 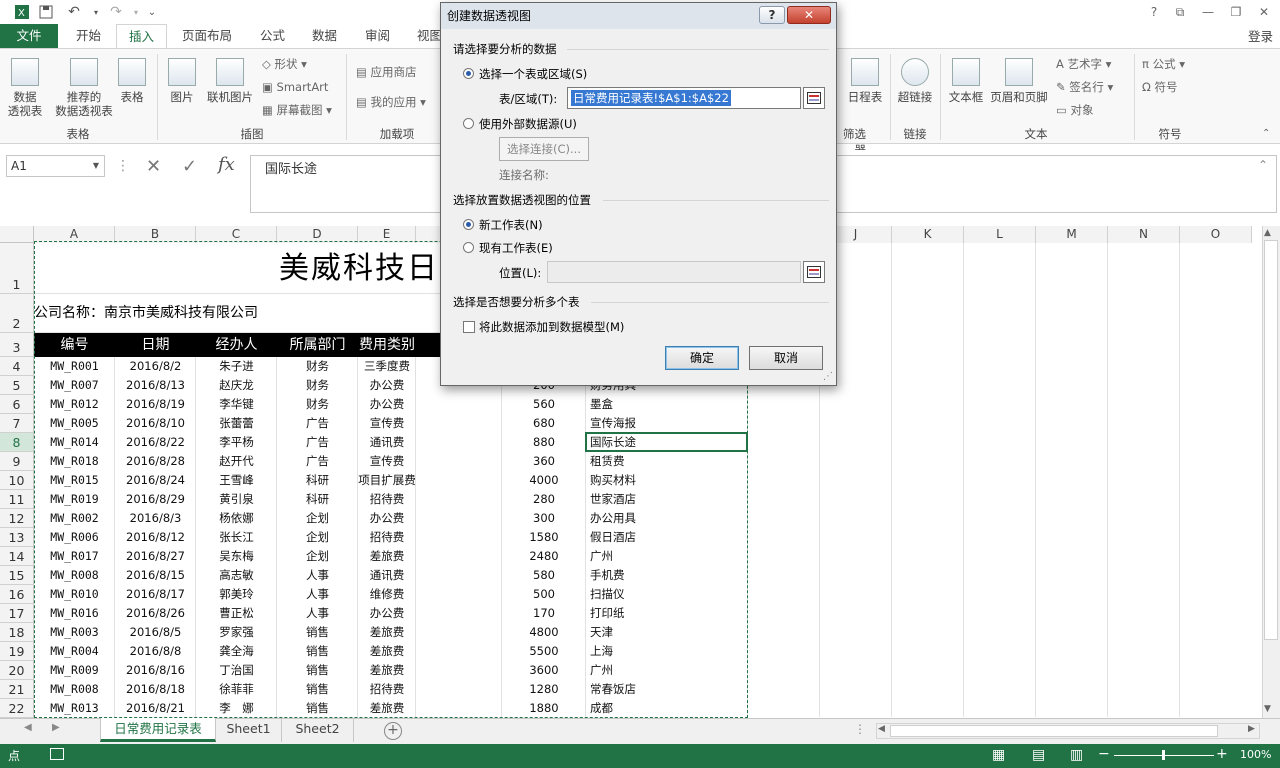 I want to click on table-cell: 罗家强, so click(x=236, y=632).